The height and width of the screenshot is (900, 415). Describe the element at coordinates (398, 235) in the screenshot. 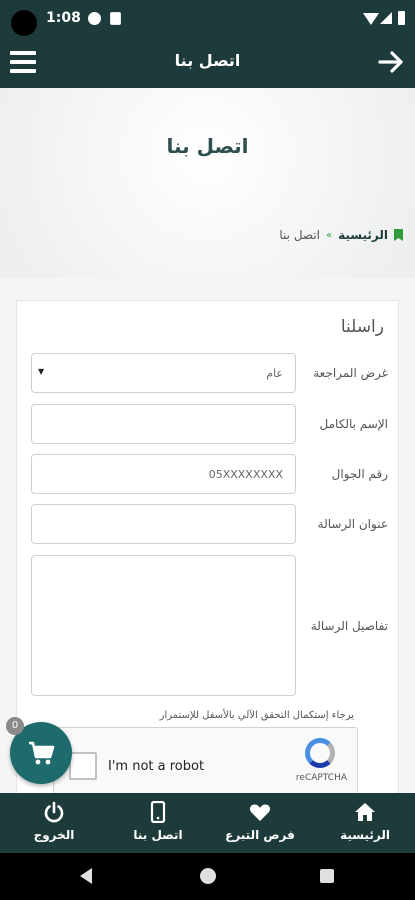

I see `bookmark-icon` at that location.